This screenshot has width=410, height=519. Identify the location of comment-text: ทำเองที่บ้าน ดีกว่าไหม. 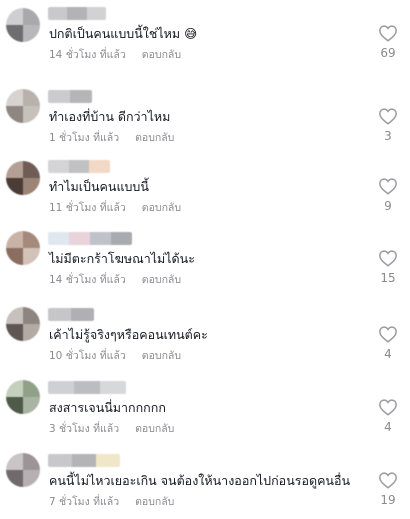
(110, 116).